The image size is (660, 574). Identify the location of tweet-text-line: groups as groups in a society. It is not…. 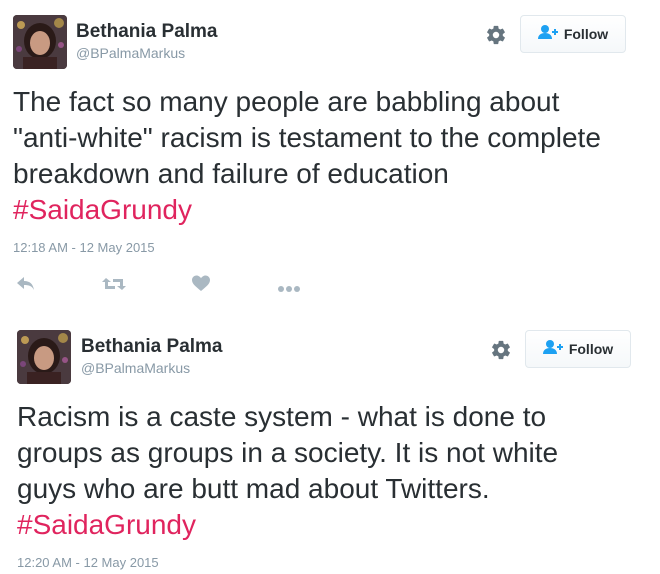
(288, 452).